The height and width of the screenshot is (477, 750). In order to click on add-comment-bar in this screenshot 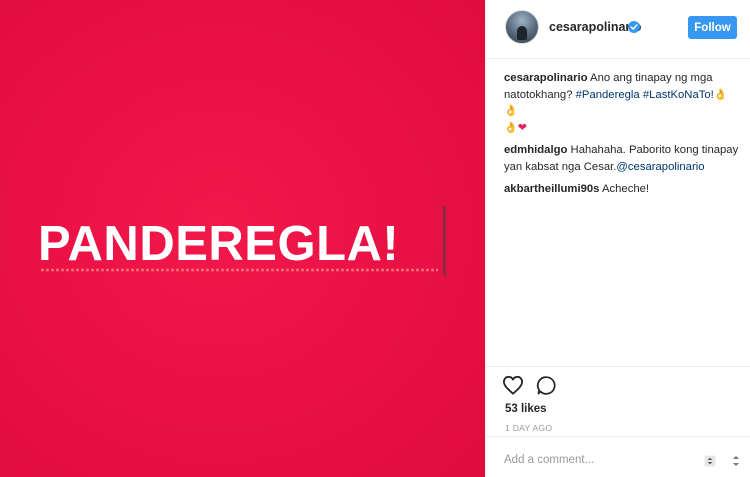, I will do `click(618, 456)`.